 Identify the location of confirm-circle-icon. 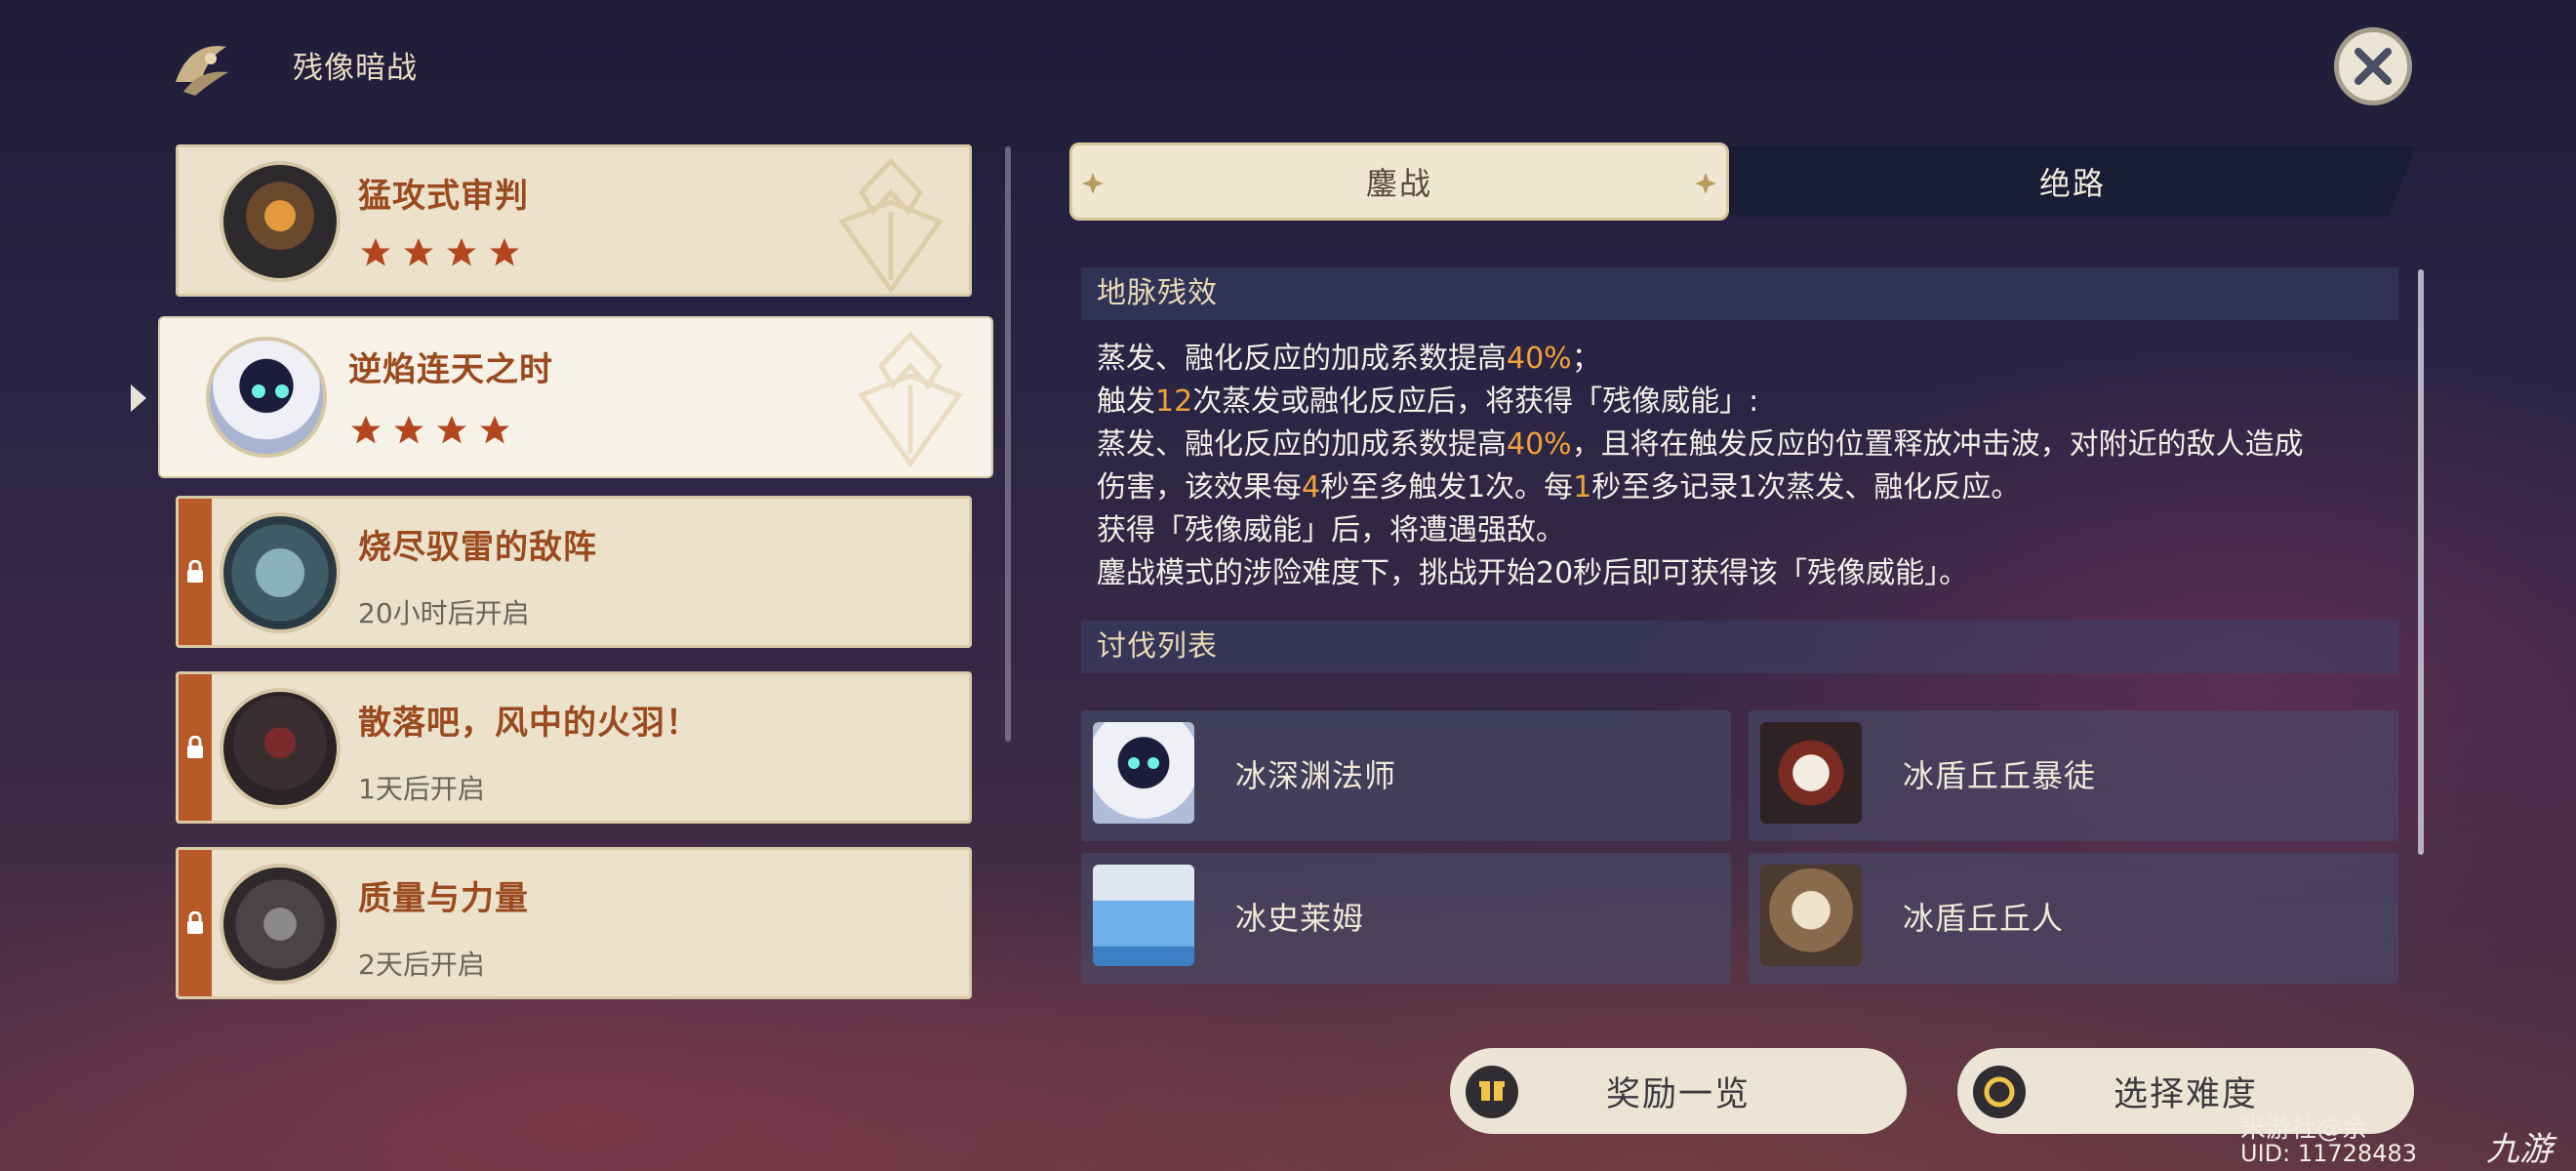
(2000, 1092).